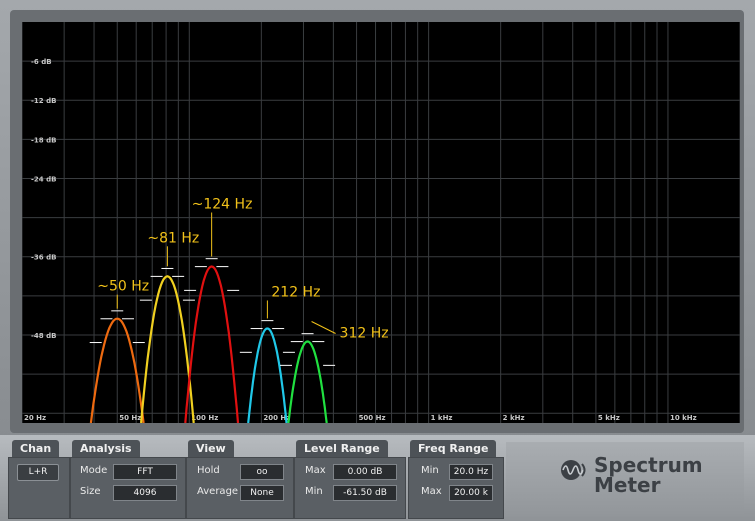 This screenshot has width=755, height=521. What do you see at coordinates (39, 488) in the screenshot?
I see `chan-section: L+R` at bounding box center [39, 488].